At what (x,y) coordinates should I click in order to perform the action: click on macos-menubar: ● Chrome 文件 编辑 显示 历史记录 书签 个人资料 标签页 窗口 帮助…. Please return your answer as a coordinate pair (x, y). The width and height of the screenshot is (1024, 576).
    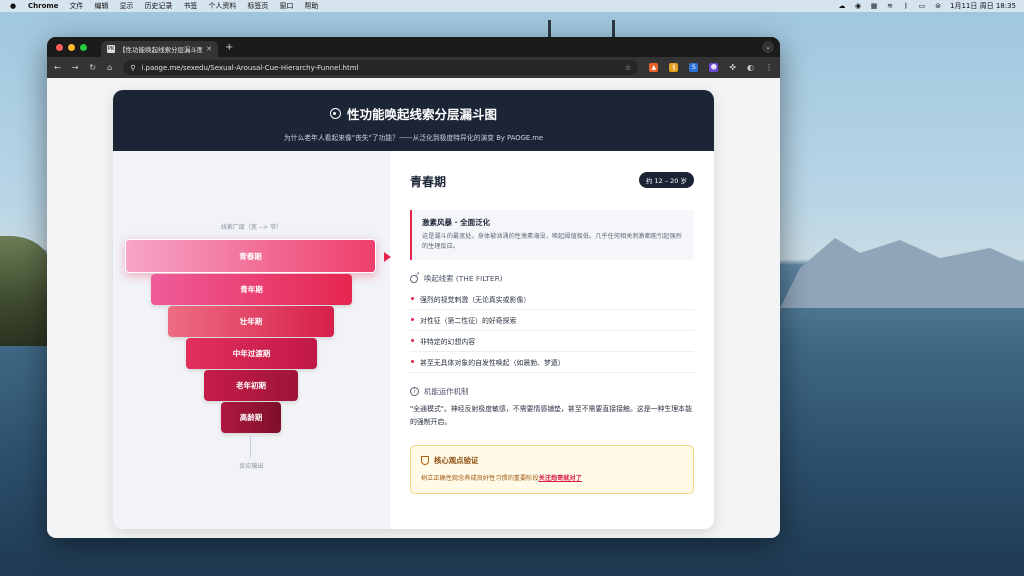
    Looking at the image, I should click on (512, 6).